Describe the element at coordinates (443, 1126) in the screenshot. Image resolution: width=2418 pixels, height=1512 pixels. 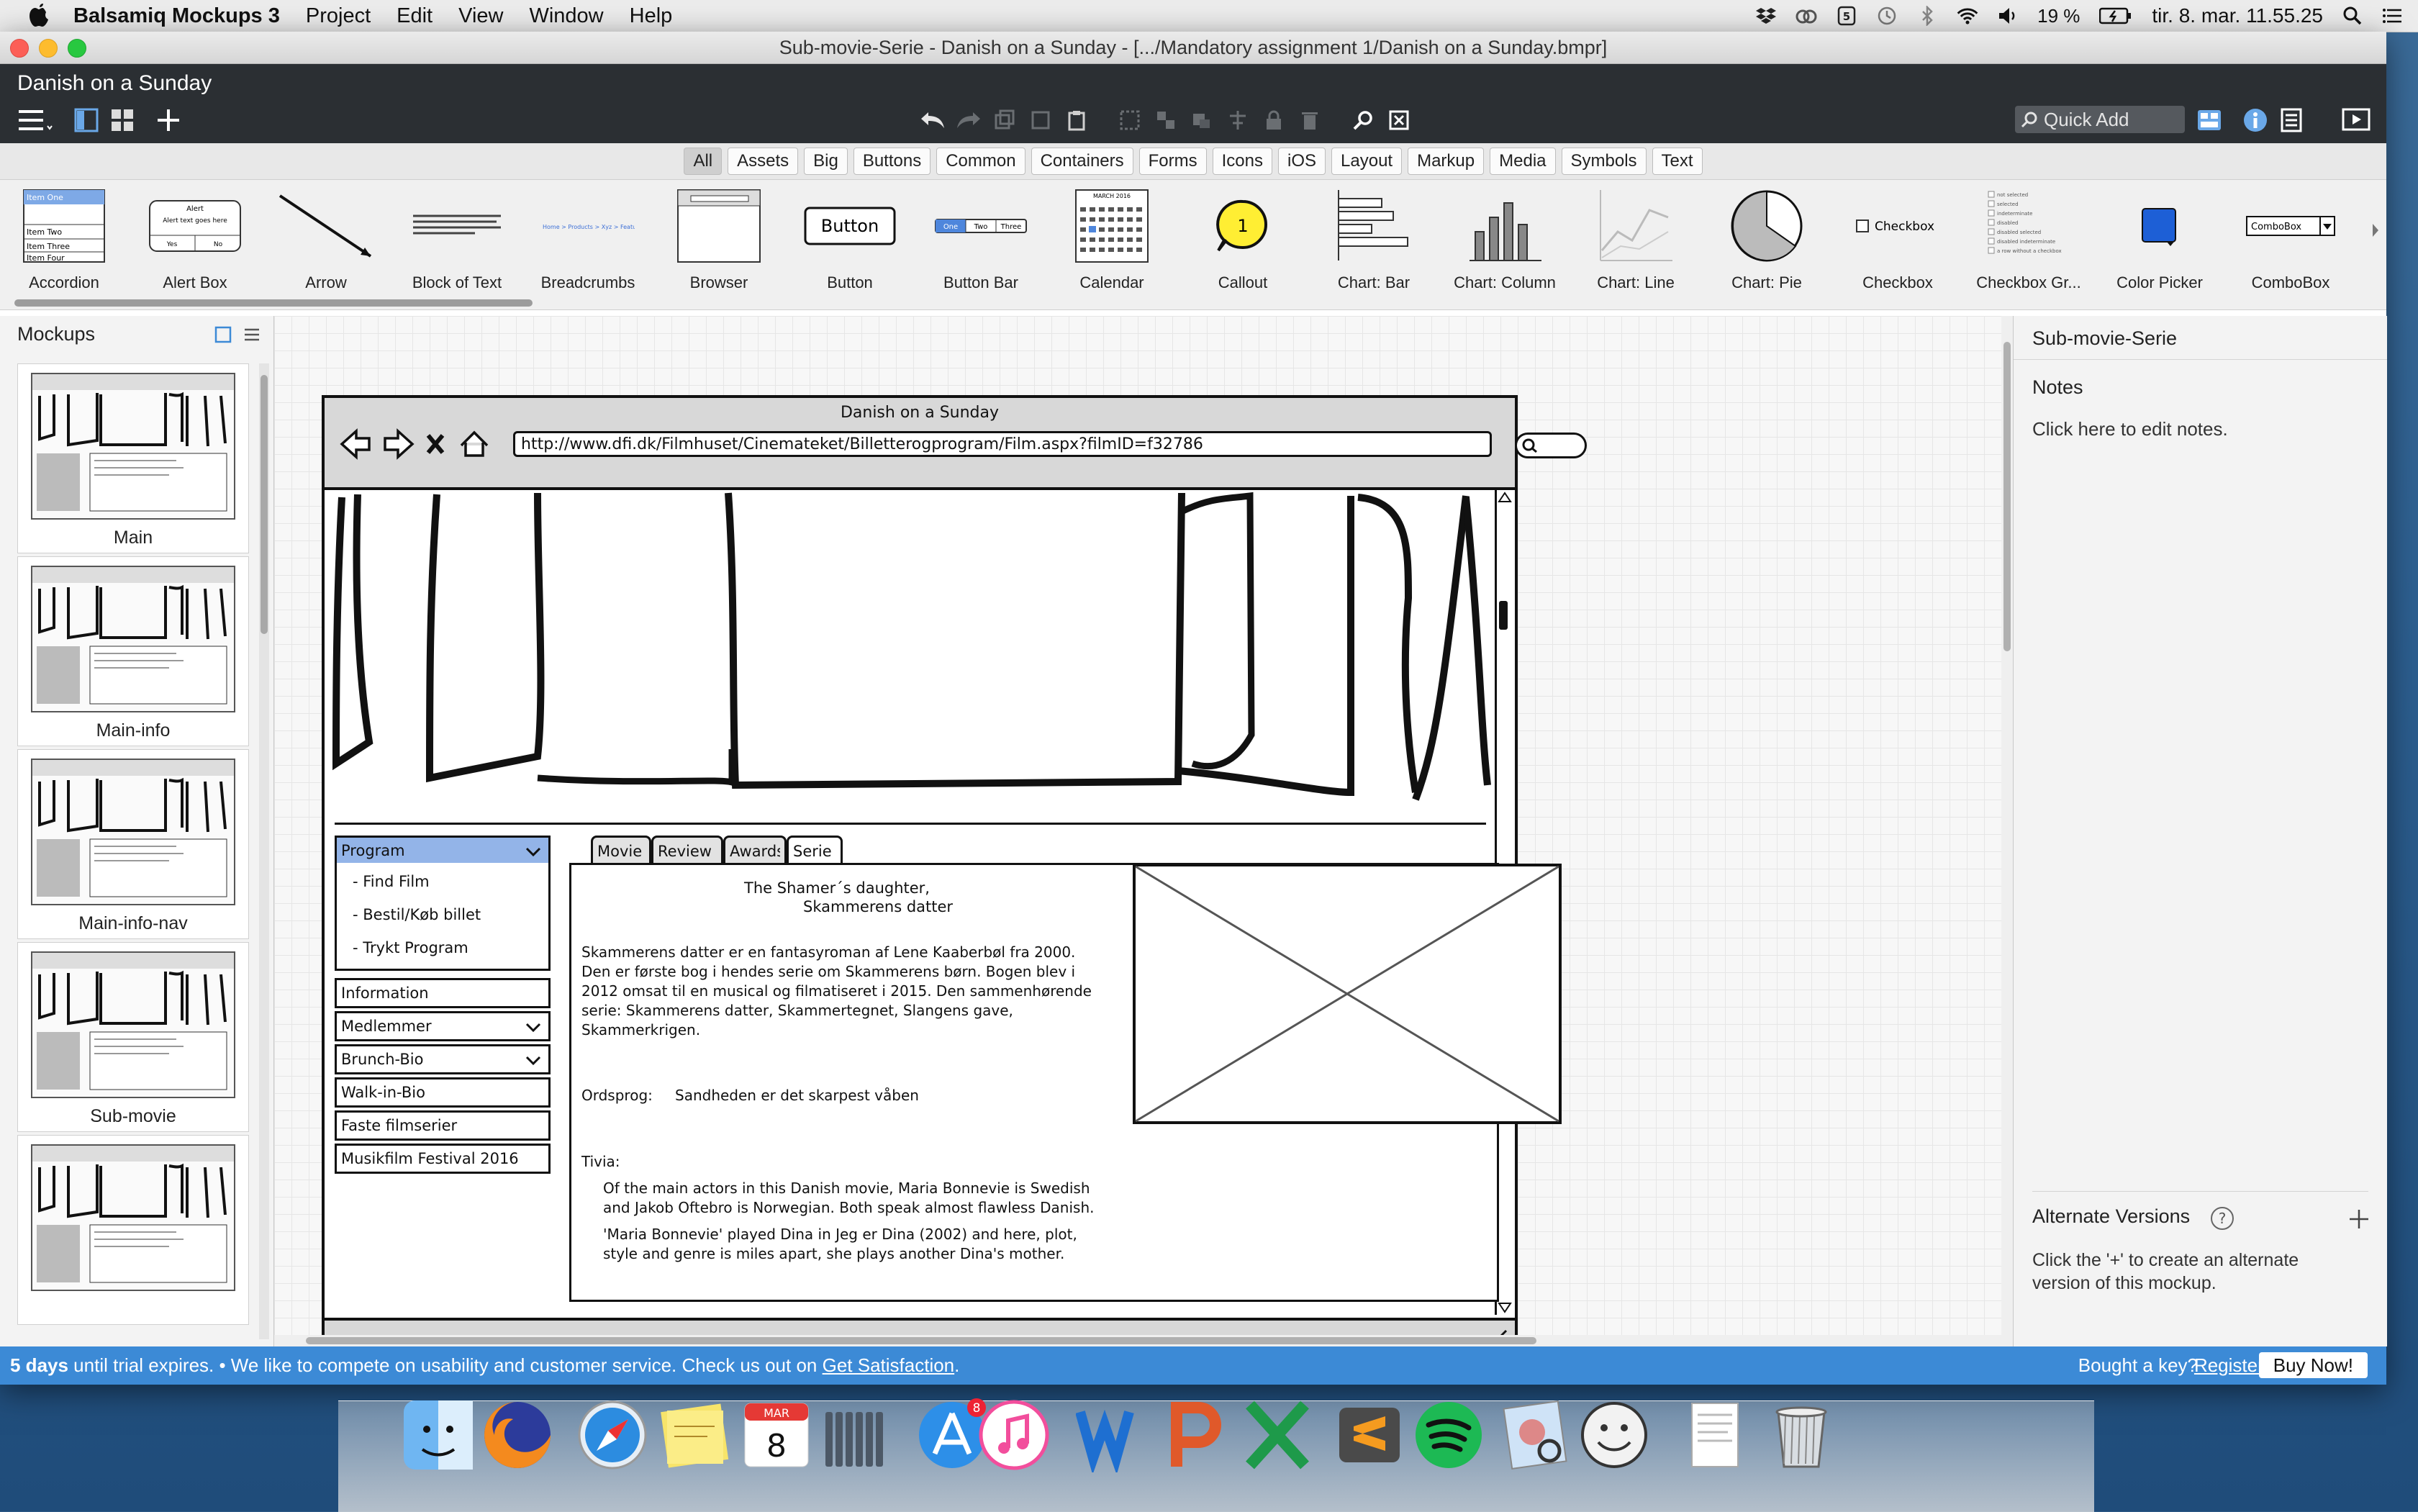
I see `nav-faste-filmserier: Faste filmserier` at that location.